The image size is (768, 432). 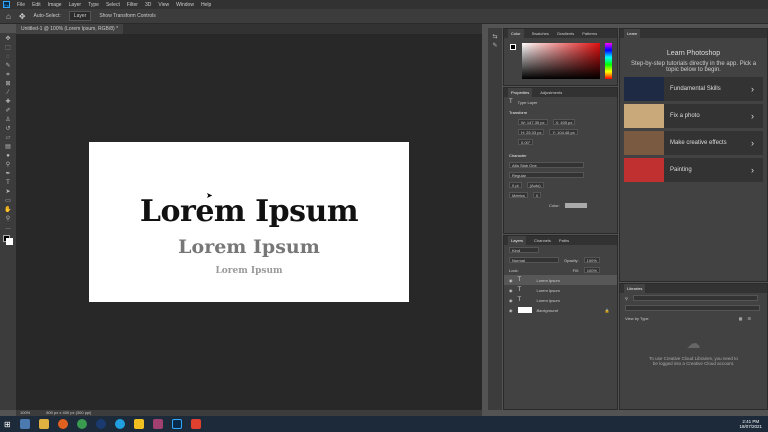 I want to click on hue-slider, so click(x=608, y=61).